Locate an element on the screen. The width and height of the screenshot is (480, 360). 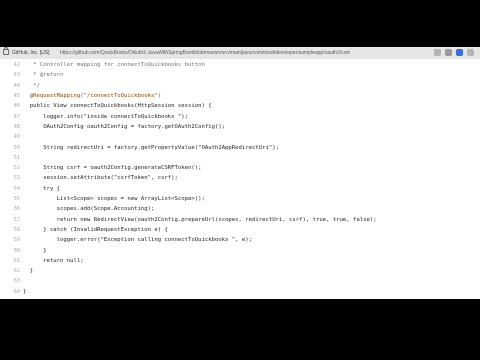
line-number: 57 is located at coordinates (11, 220).